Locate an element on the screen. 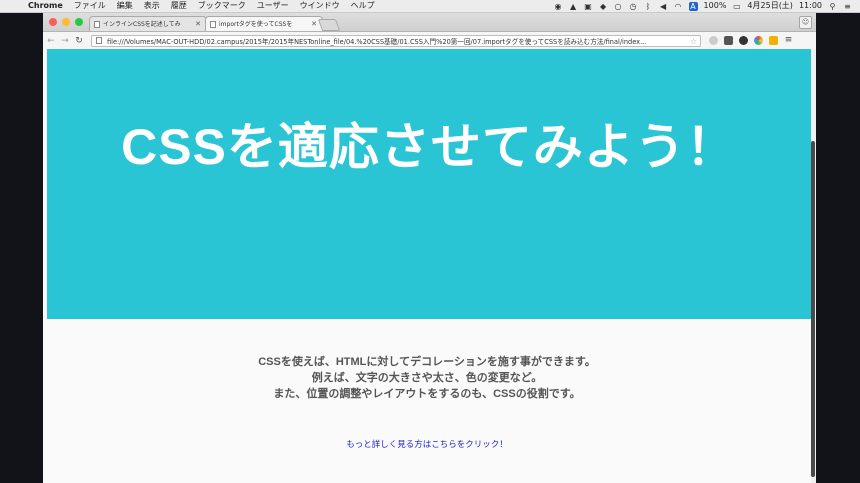 The height and width of the screenshot is (483, 860). extensions-area: ≡ is located at coordinates (751, 40).